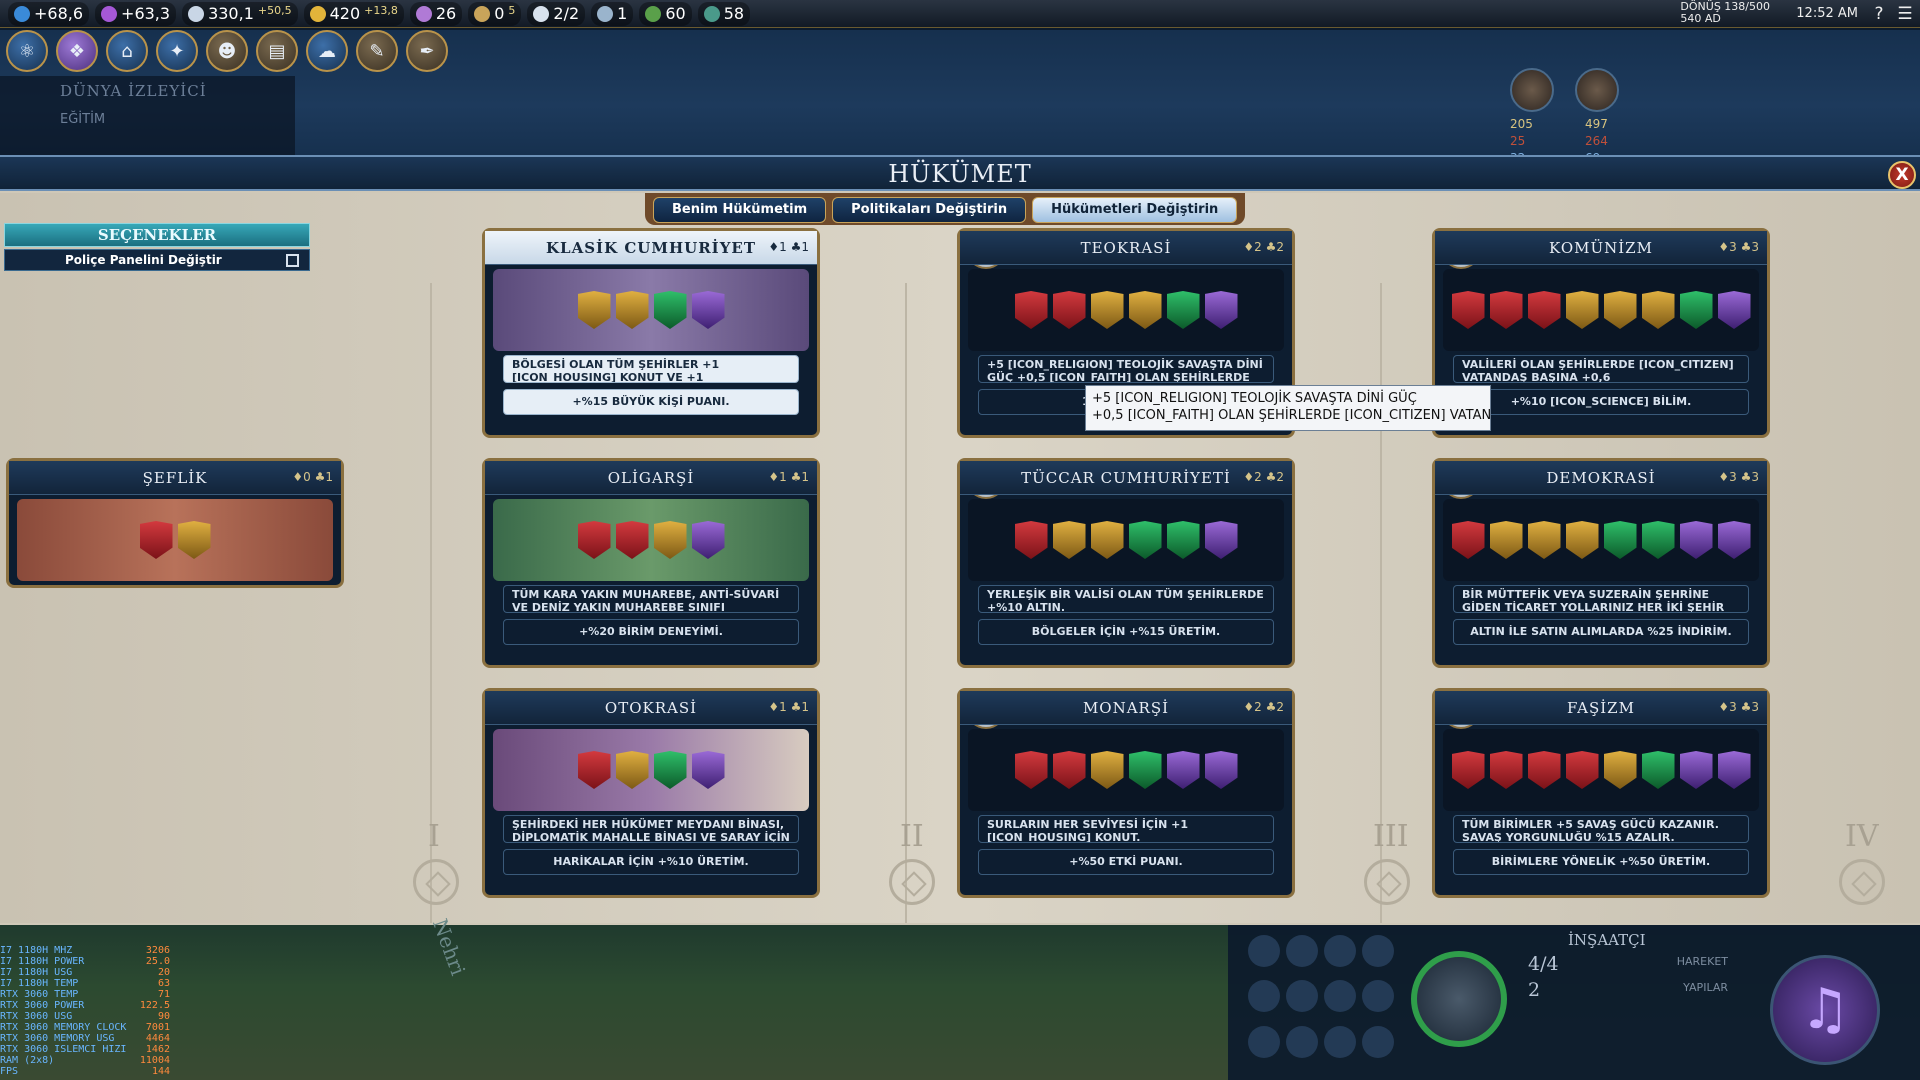  What do you see at coordinates (740, 210) in the screenshot?
I see `tab-my-government: Benim Hükümetim` at bounding box center [740, 210].